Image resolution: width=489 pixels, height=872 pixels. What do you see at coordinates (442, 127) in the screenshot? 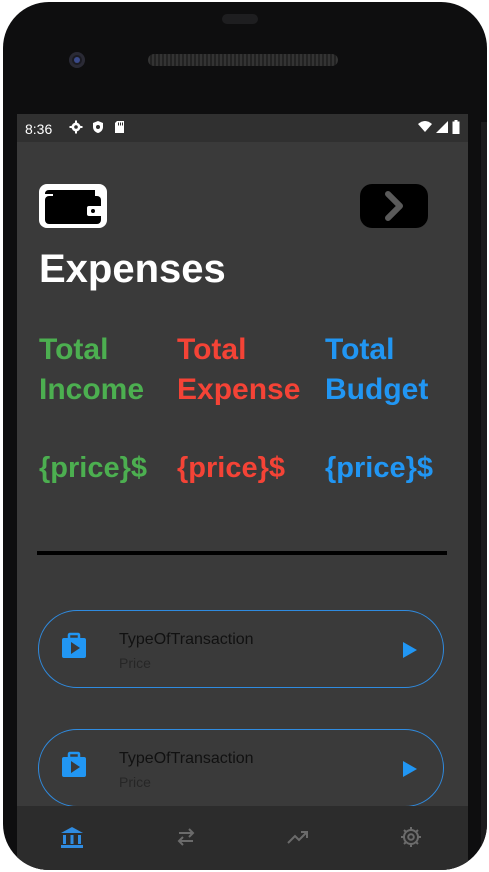
I see `cell-signal-icon` at bounding box center [442, 127].